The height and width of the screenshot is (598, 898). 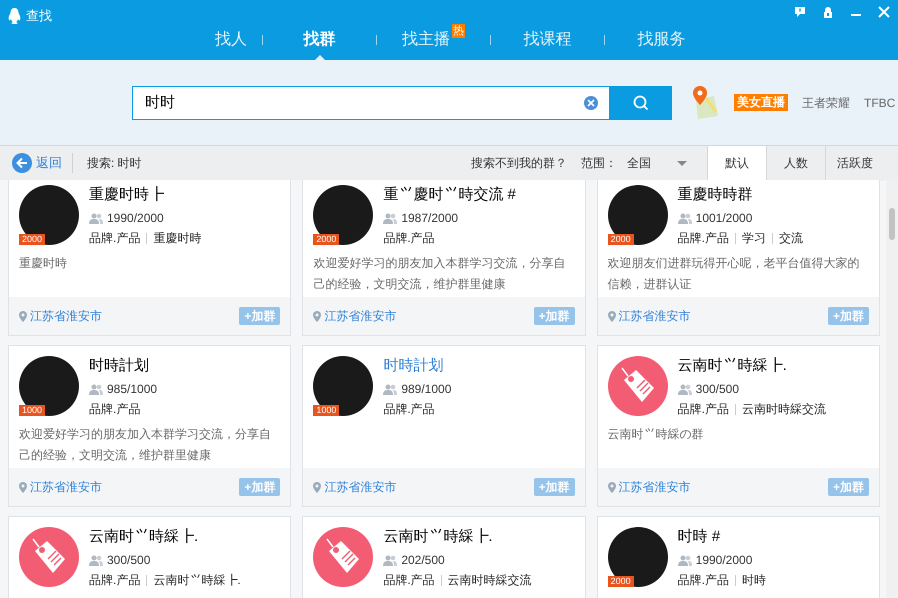 I want to click on lock-icon, so click(x=828, y=12).